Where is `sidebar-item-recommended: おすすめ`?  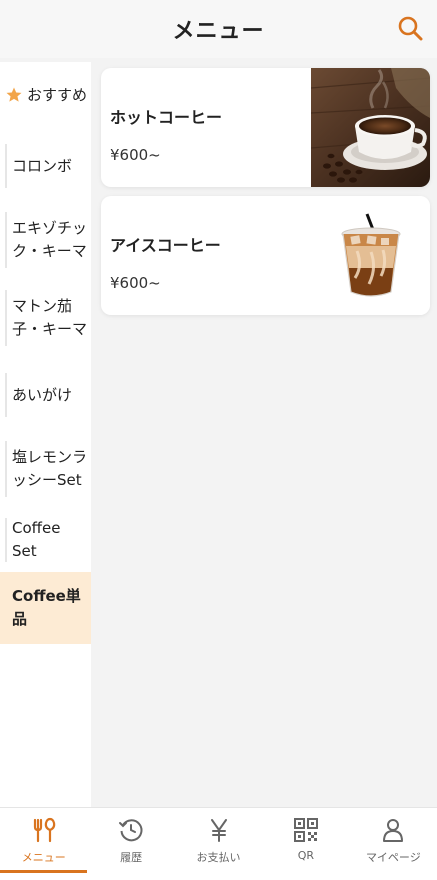 sidebar-item-recommended: おすすめ is located at coordinates (45, 95).